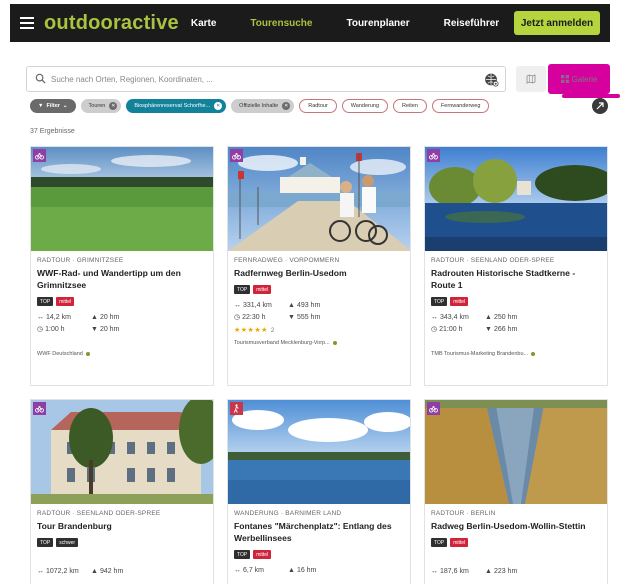 Image resolution: width=620 pixels, height=584 pixels. I want to click on chip-reiten: Reiten, so click(410, 106).